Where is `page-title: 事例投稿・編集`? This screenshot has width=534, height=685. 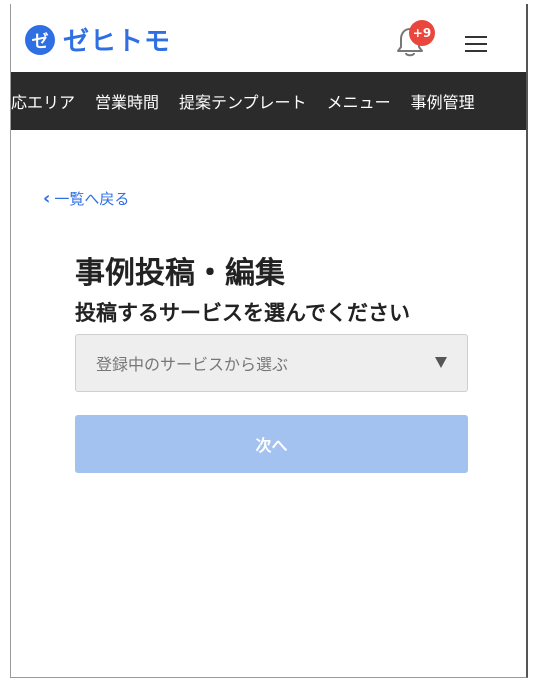
page-title: 事例投稿・編集 is located at coordinates (180, 273).